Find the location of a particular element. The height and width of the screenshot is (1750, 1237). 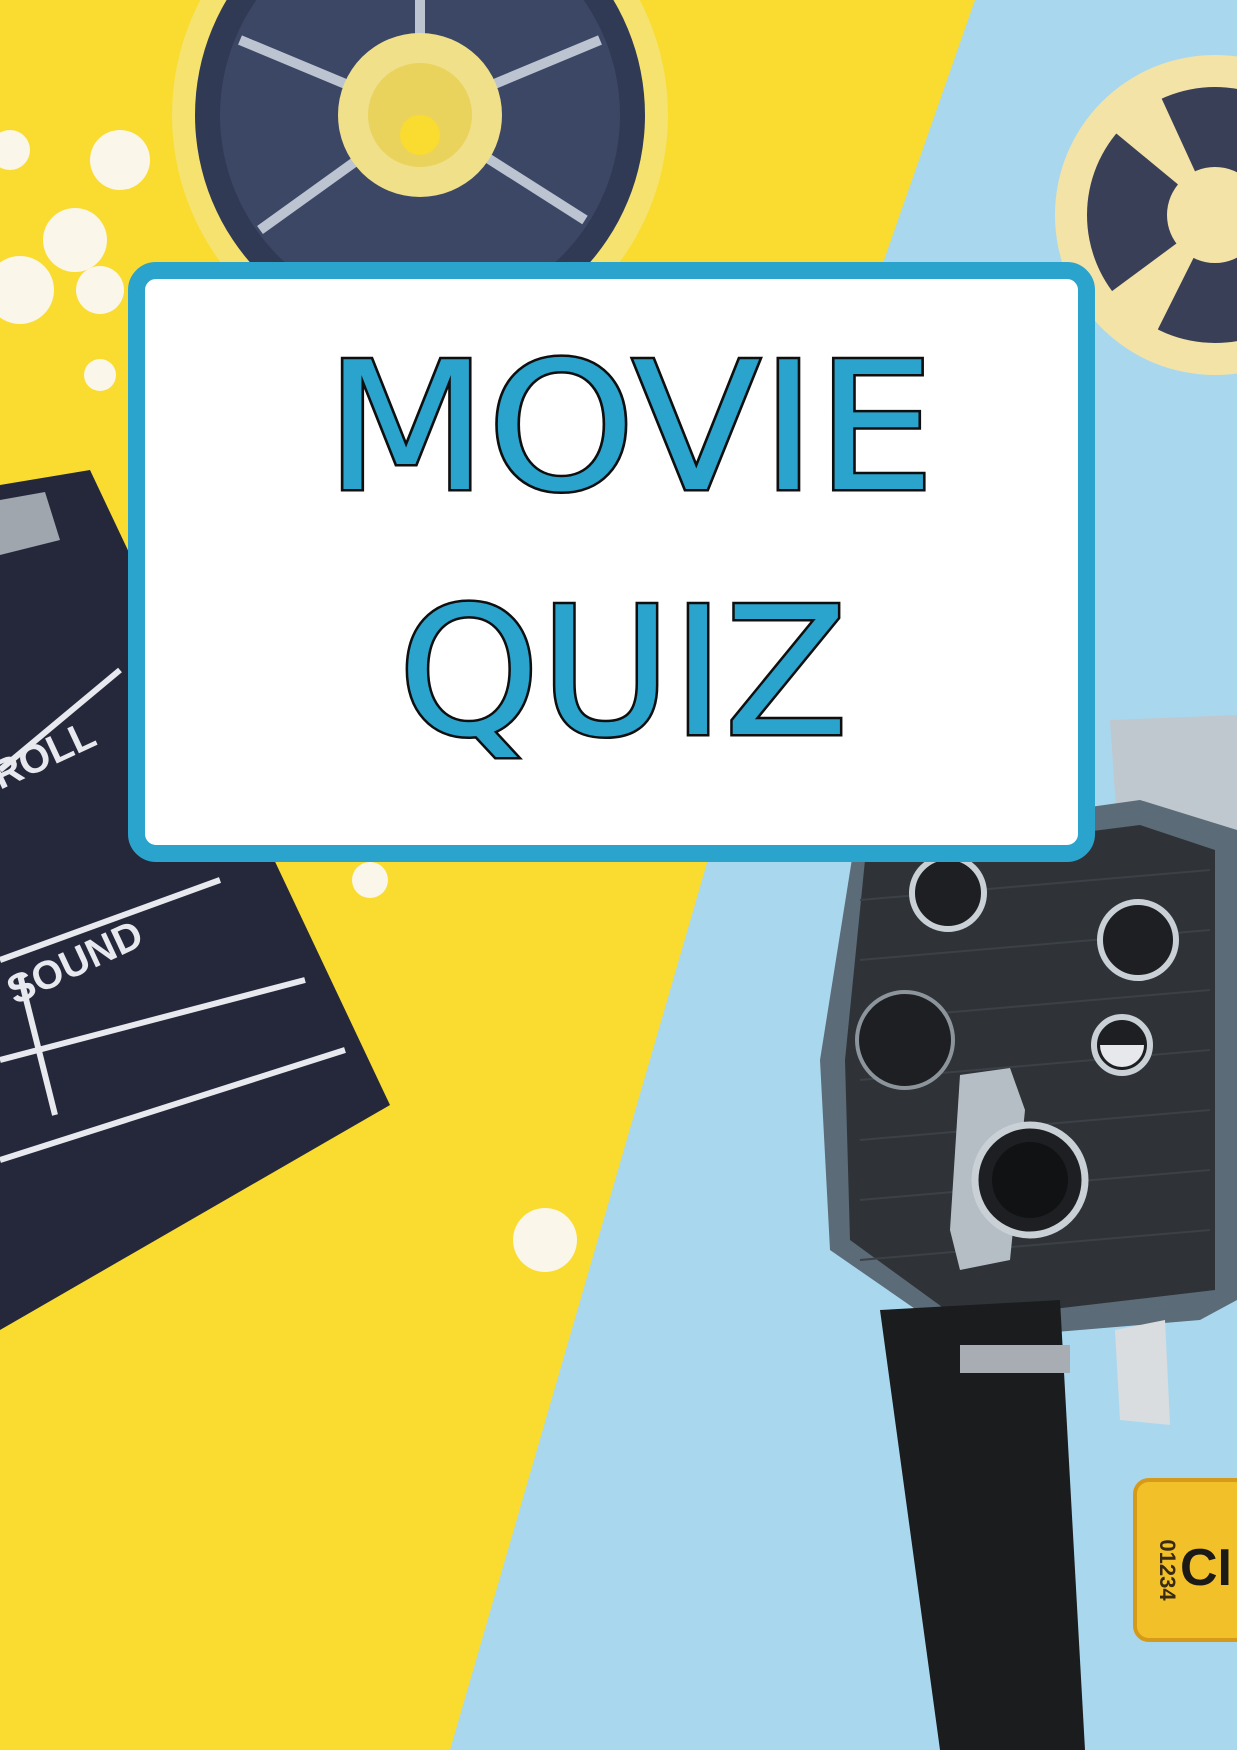

ticket-number: 01234 is located at coordinates (1167, 1570).